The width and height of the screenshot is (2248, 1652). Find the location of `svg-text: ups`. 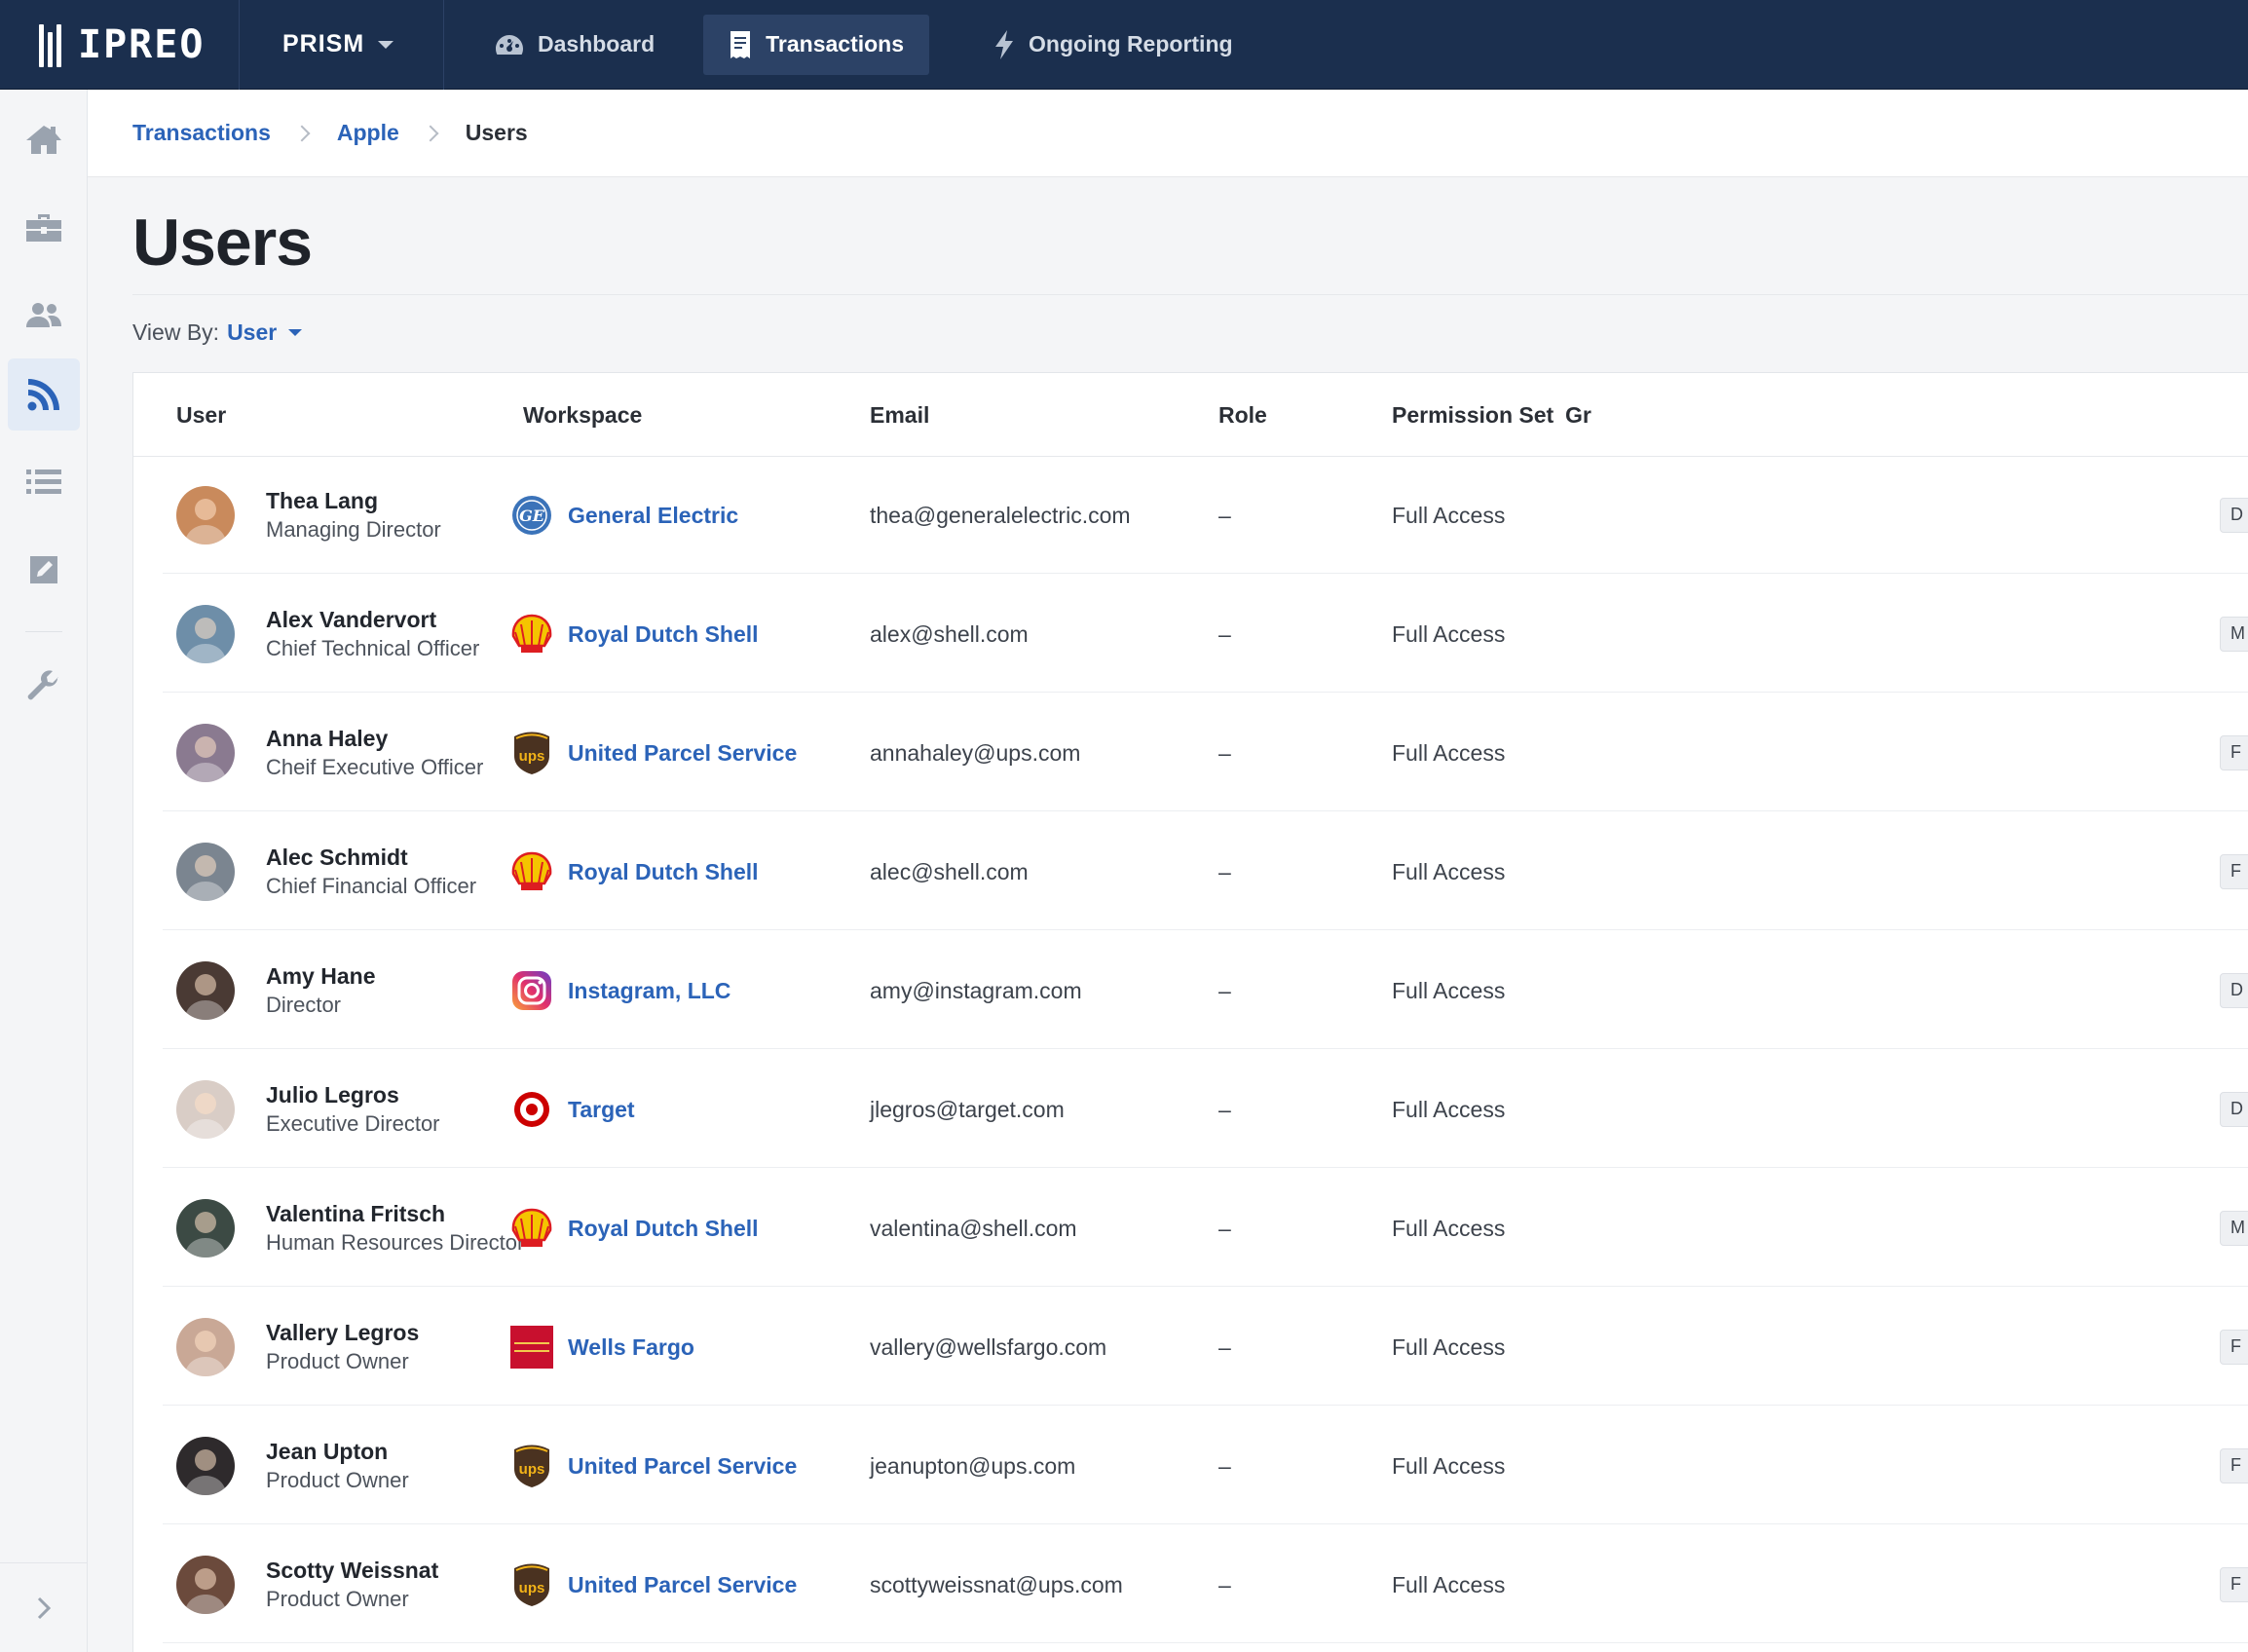

svg-text: ups is located at coordinates (532, 756).